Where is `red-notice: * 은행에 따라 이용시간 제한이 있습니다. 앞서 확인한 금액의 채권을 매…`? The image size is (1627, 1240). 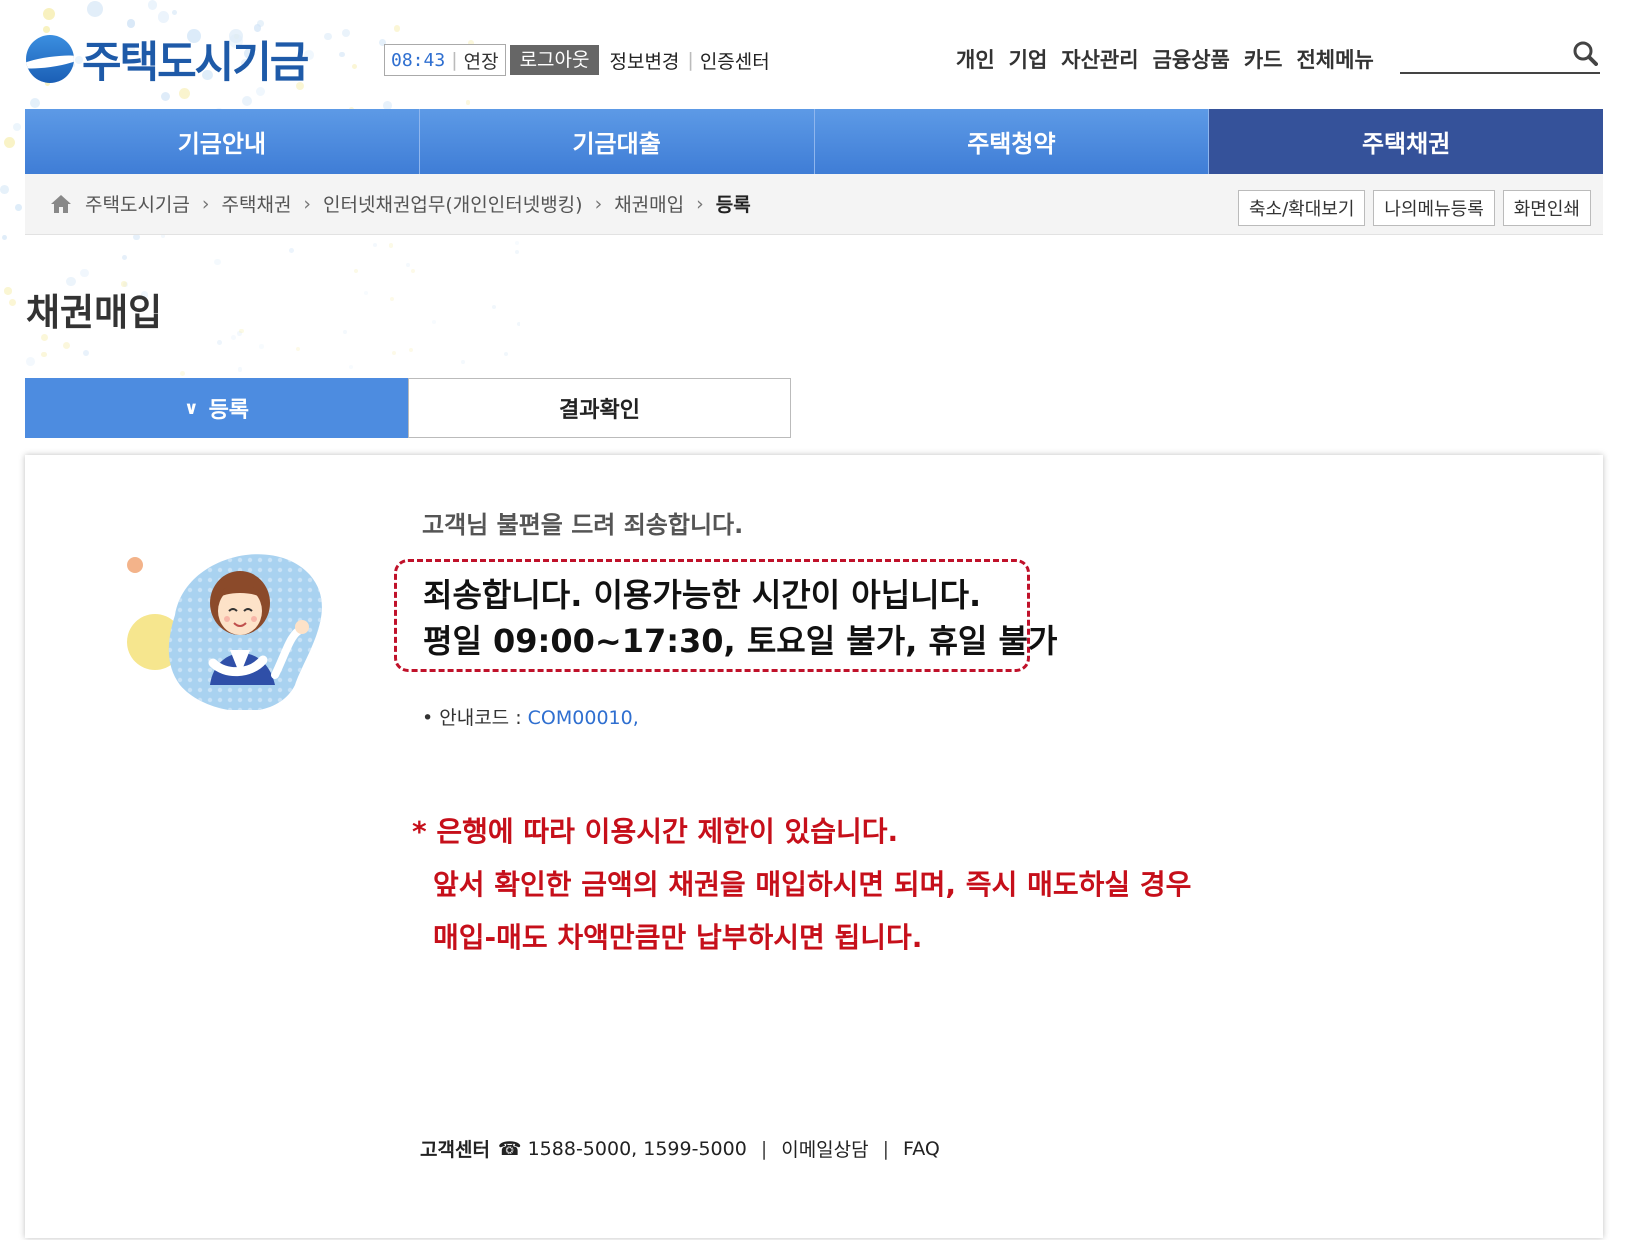
red-notice: * 은행에 따라 이용시간 제한이 있습니다. 앞서 확인한 금액의 채권을 매… is located at coordinates (801, 884).